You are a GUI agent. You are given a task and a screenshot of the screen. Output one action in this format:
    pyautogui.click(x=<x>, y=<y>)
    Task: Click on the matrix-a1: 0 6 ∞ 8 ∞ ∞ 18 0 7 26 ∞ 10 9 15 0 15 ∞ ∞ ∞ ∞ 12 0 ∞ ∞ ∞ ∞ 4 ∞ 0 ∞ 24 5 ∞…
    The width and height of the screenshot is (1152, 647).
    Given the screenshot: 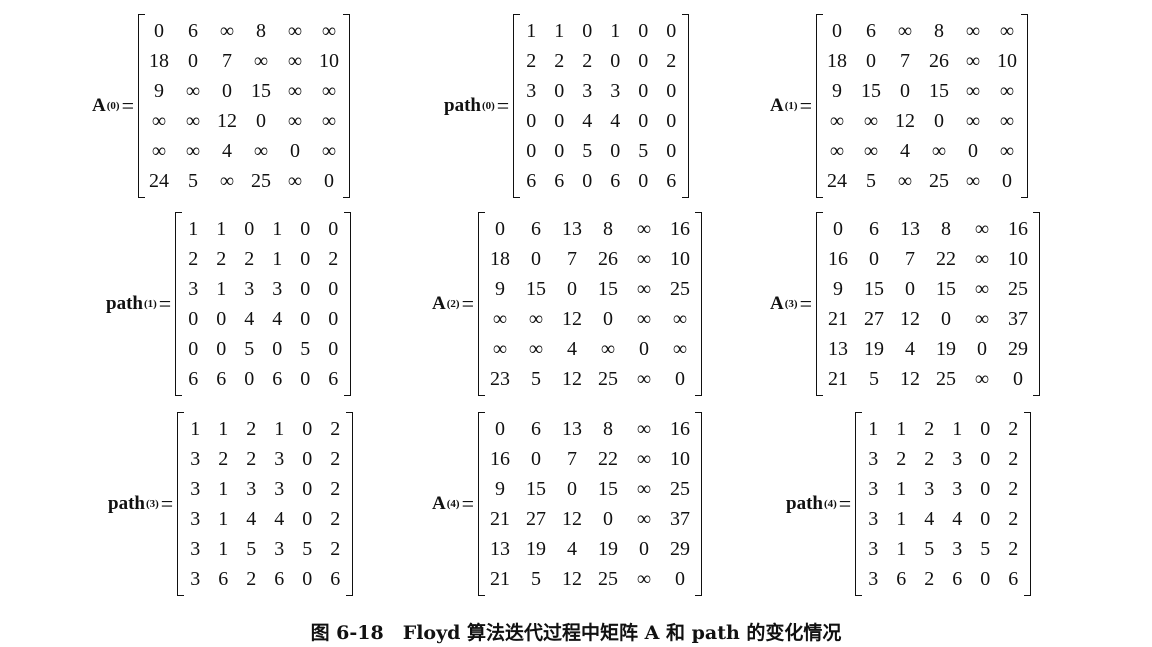 What is the action you would take?
    pyautogui.click(x=921, y=106)
    